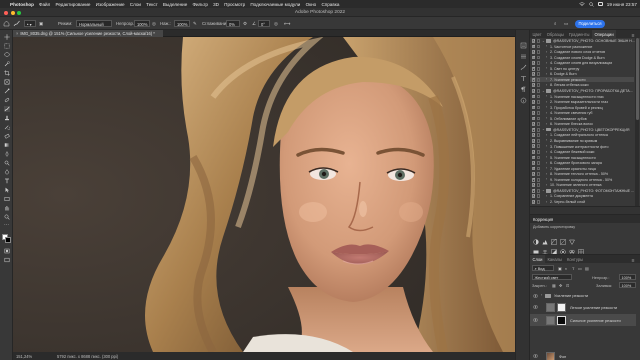 Image resolution: width=640 pixels, height=360 pixels. Describe the element at coordinates (17, 33) in the screenshot. I see `close-icon: ×` at that location.